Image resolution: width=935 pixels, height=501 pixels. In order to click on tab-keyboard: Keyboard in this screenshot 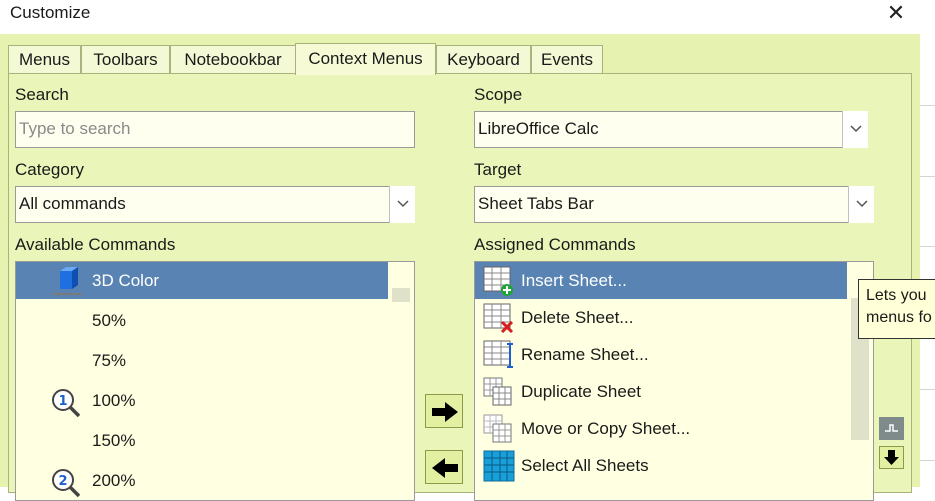, I will do `click(483, 59)`.